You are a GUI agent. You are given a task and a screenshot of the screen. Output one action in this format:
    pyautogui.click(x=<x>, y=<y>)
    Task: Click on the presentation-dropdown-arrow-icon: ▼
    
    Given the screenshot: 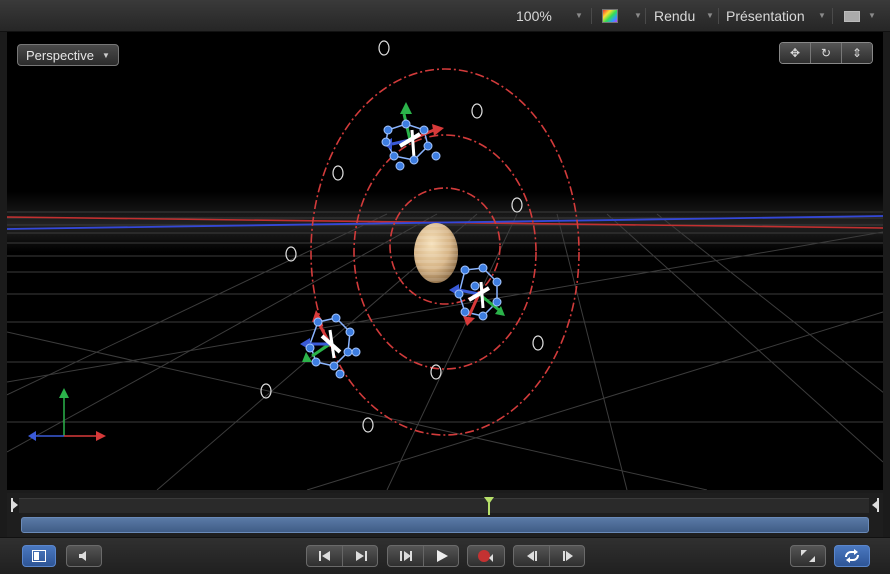 What is the action you would take?
    pyautogui.click(x=822, y=16)
    